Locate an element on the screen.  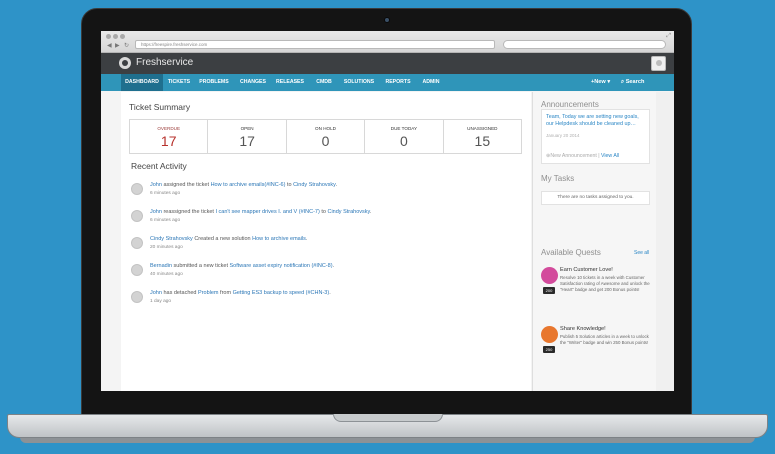
browser-search-input is located at coordinates (584, 44).